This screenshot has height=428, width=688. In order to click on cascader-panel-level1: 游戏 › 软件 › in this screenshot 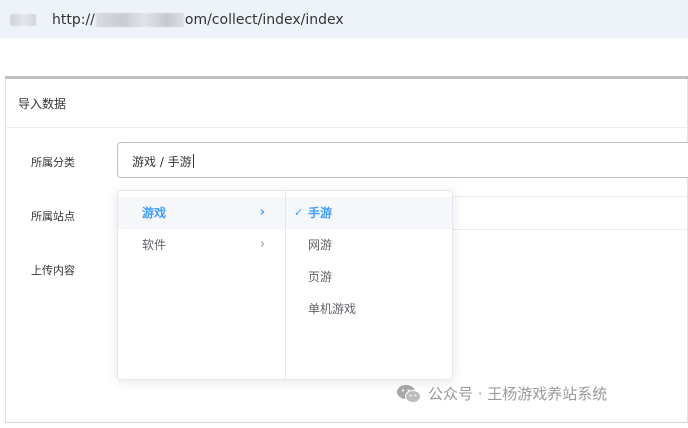, I will do `click(202, 285)`.